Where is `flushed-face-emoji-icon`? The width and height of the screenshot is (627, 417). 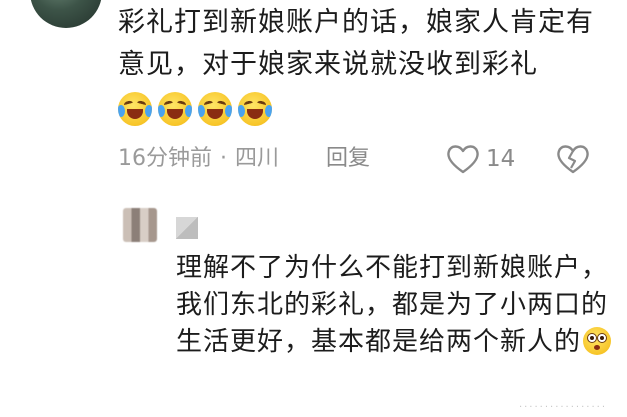 flushed-face-emoji-icon is located at coordinates (597, 341).